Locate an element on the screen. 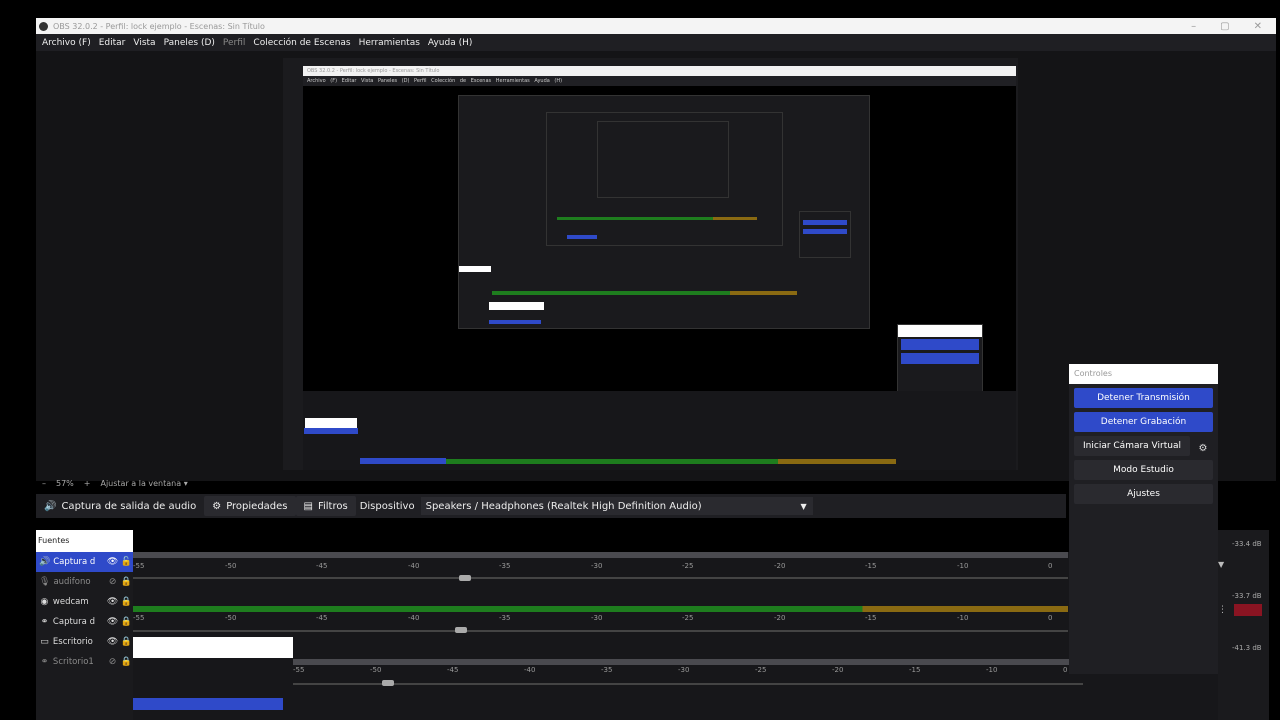 The height and width of the screenshot is (720, 1280). source-item: 🔊 Captura d 👁 🔓 is located at coordinates (84, 562).